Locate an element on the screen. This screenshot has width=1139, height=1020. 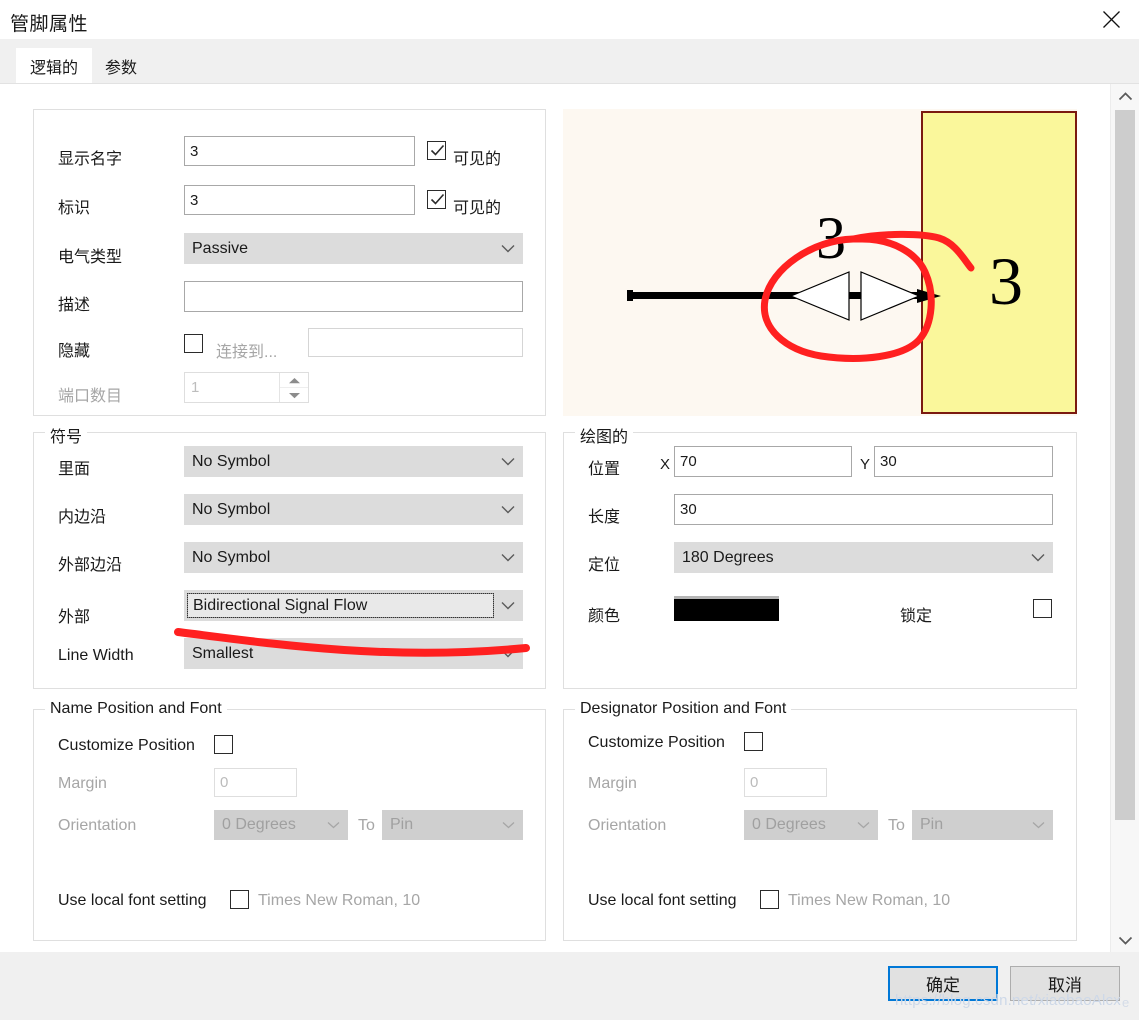
pin-wire is located at coordinates (779, 295).